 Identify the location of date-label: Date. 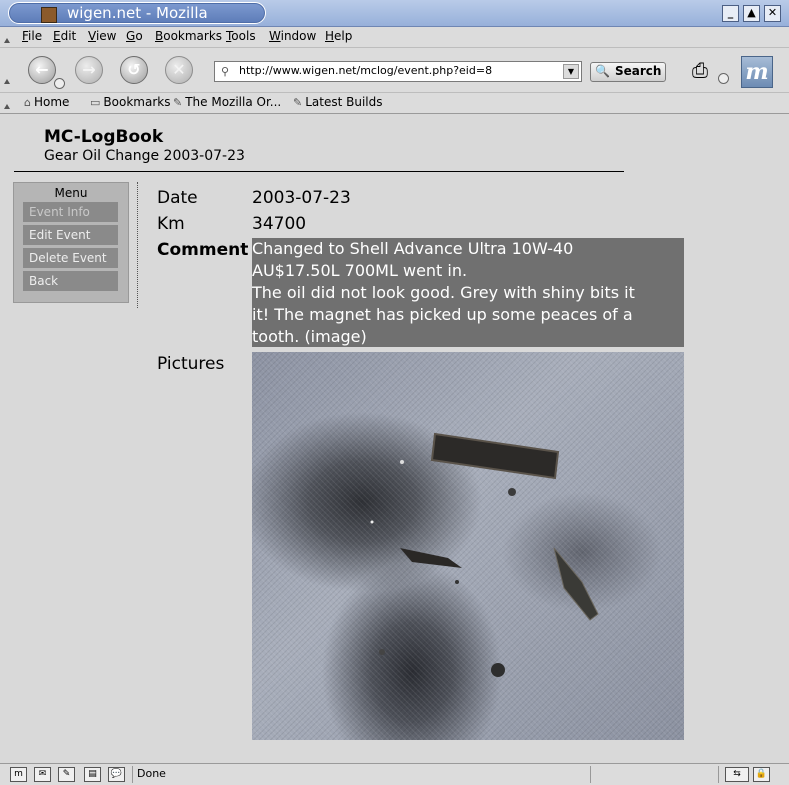
(177, 198).